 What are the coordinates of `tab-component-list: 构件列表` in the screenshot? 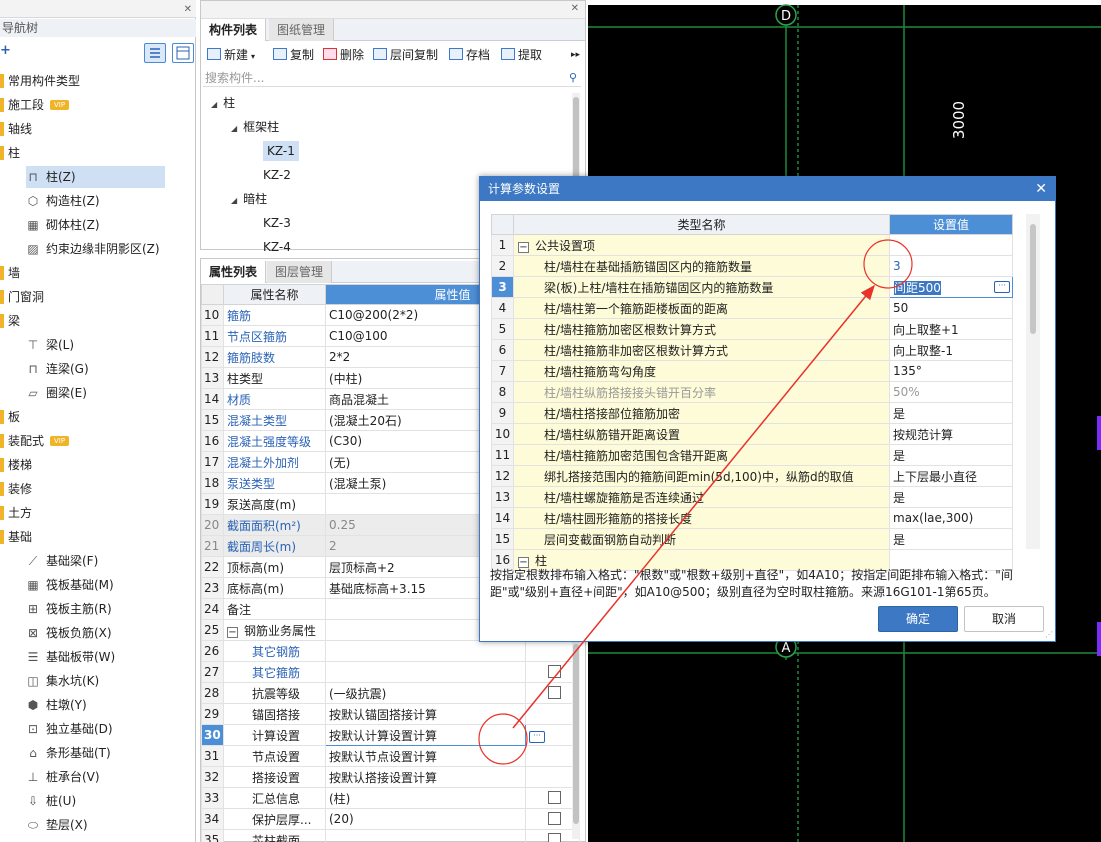 It's located at (234, 30).